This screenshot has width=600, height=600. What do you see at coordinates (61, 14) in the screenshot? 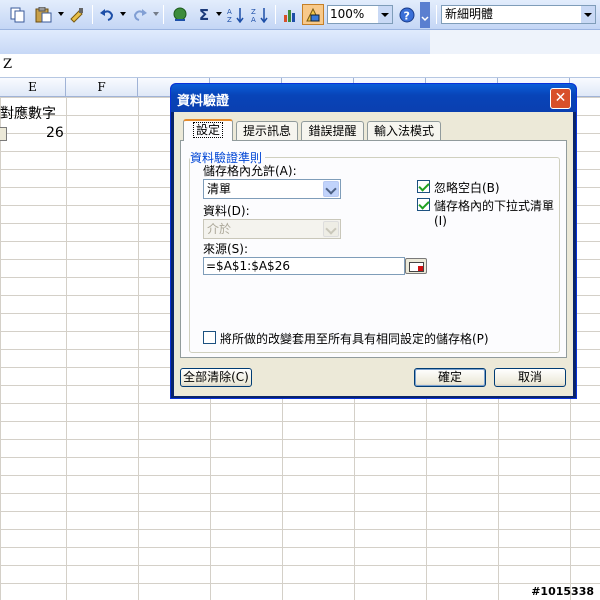
I see `paste-dropdown-icon` at bounding box center [61, 14].